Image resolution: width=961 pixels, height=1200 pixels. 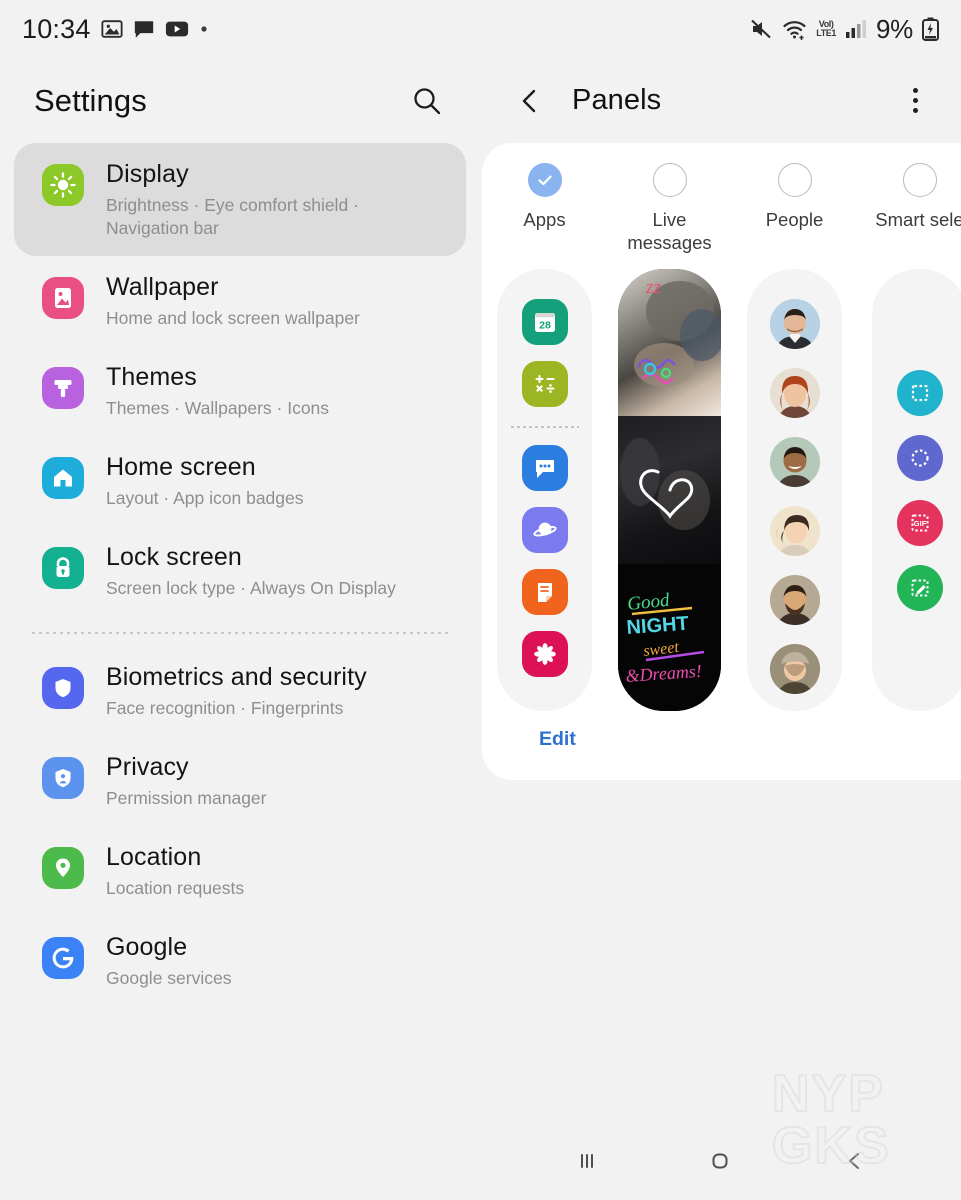 I want to click on status-bar-left: 10:34, so click(x=115, y=29).